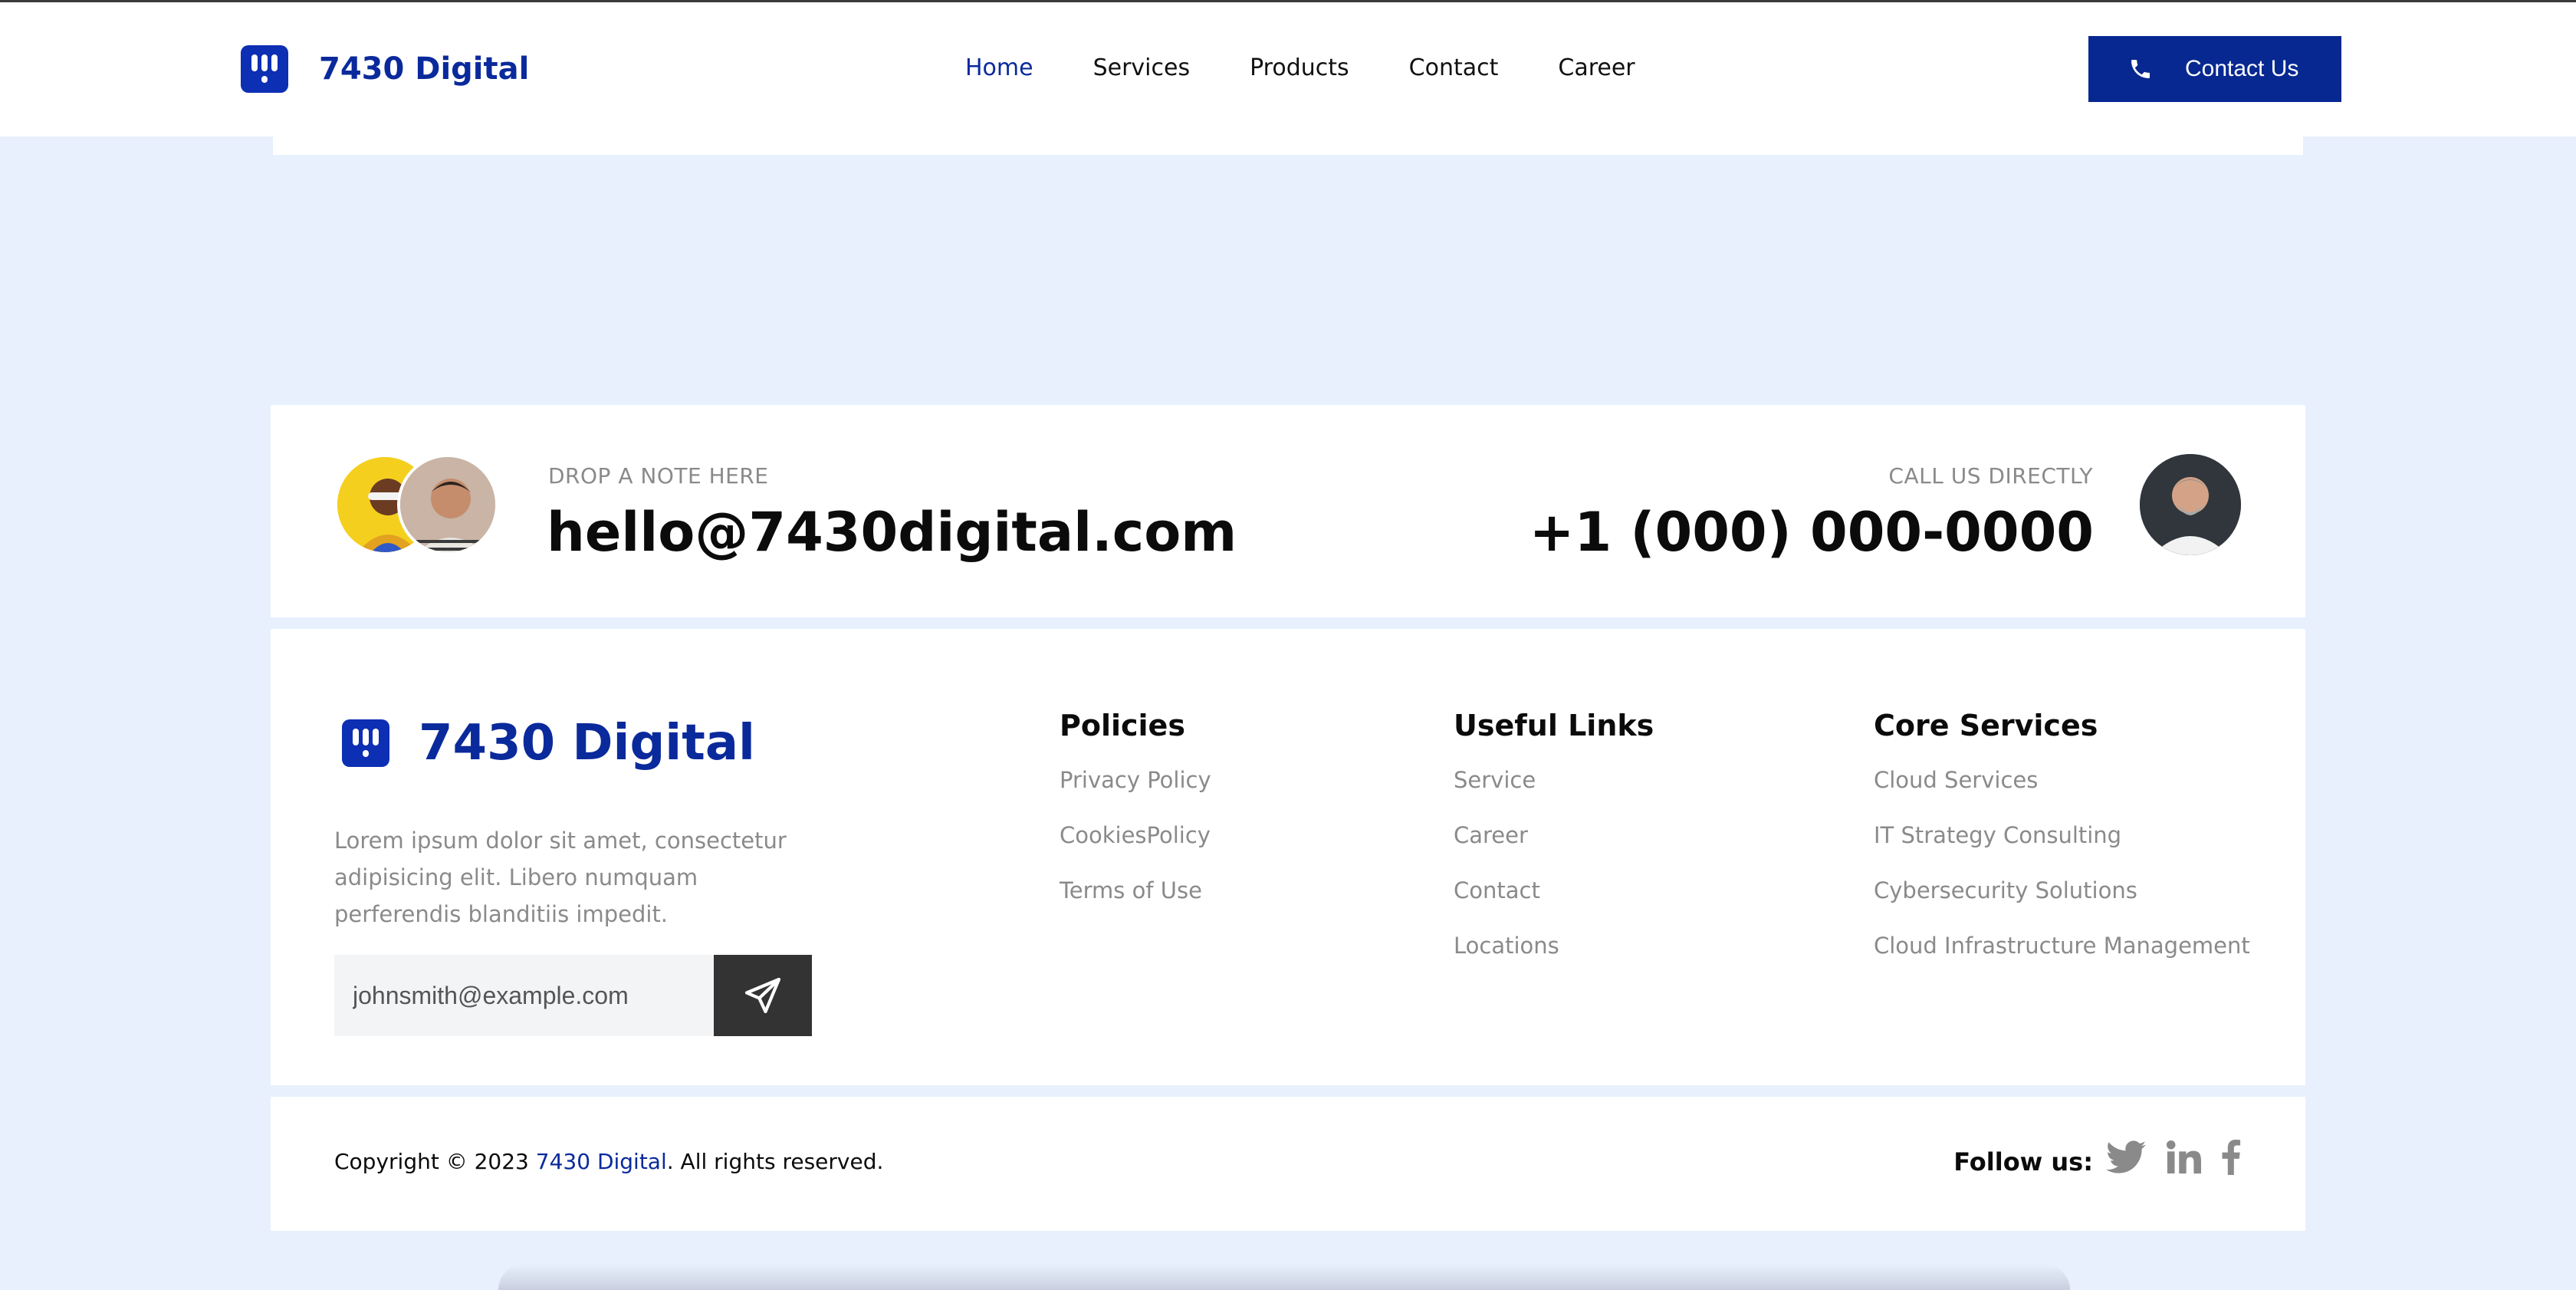 The height and width of the screenshot is (1290, 2576). I want to click on nav-home: Home, so click(999, 67).